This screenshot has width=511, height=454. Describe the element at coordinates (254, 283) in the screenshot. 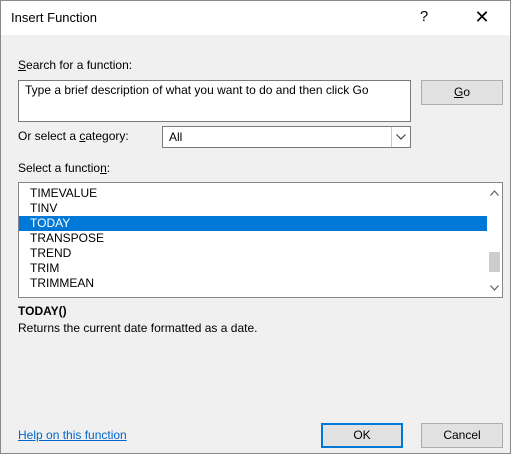

I see `function-list-item: TRIMMEAN` at that location.